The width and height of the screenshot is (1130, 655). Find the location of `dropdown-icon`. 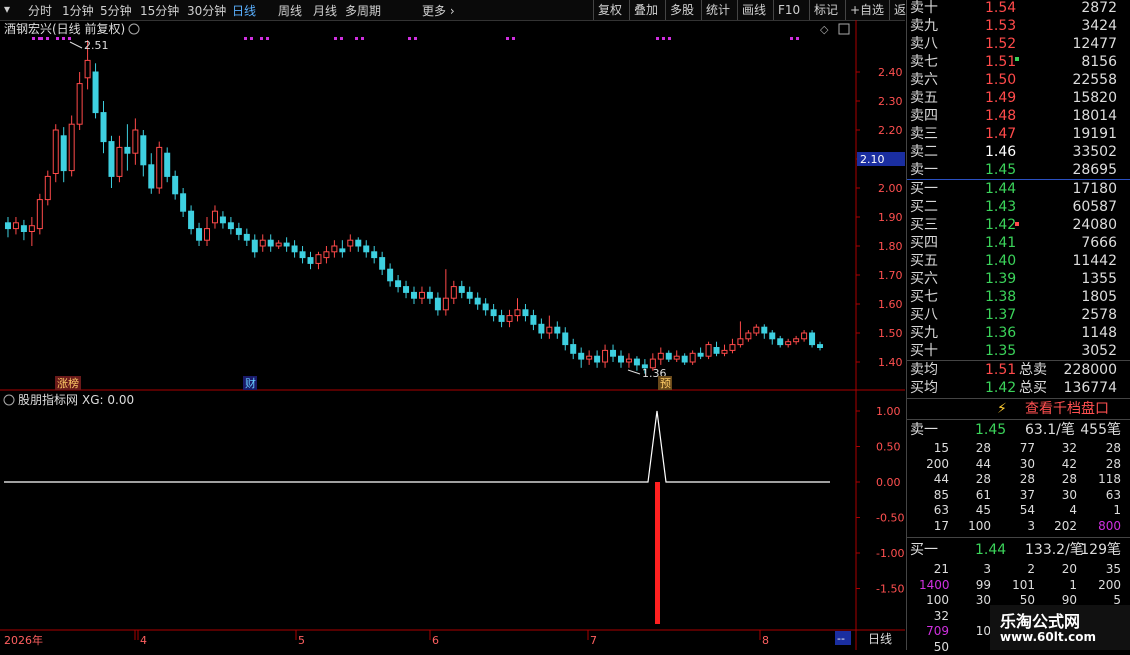

dropdown-icon is located at coordinates (134, 29).